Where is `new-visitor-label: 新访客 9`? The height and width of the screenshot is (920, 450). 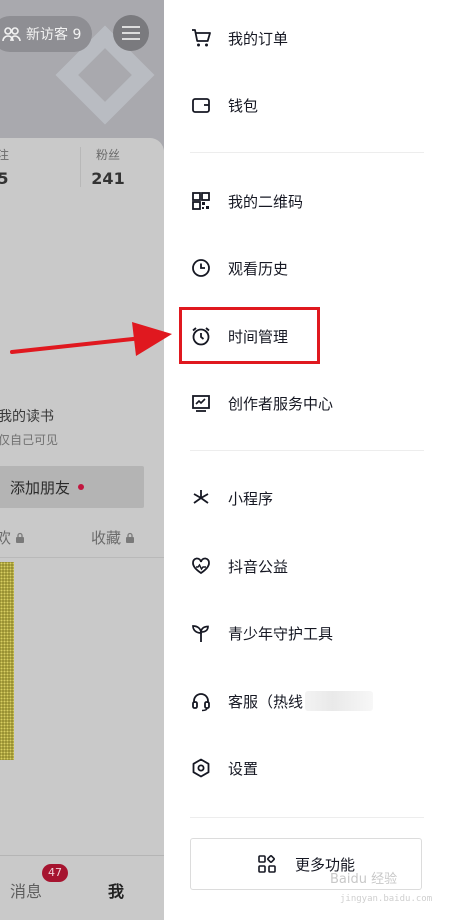 new-visitor-label: 新访客 9 is located at coordinates (54, 35).